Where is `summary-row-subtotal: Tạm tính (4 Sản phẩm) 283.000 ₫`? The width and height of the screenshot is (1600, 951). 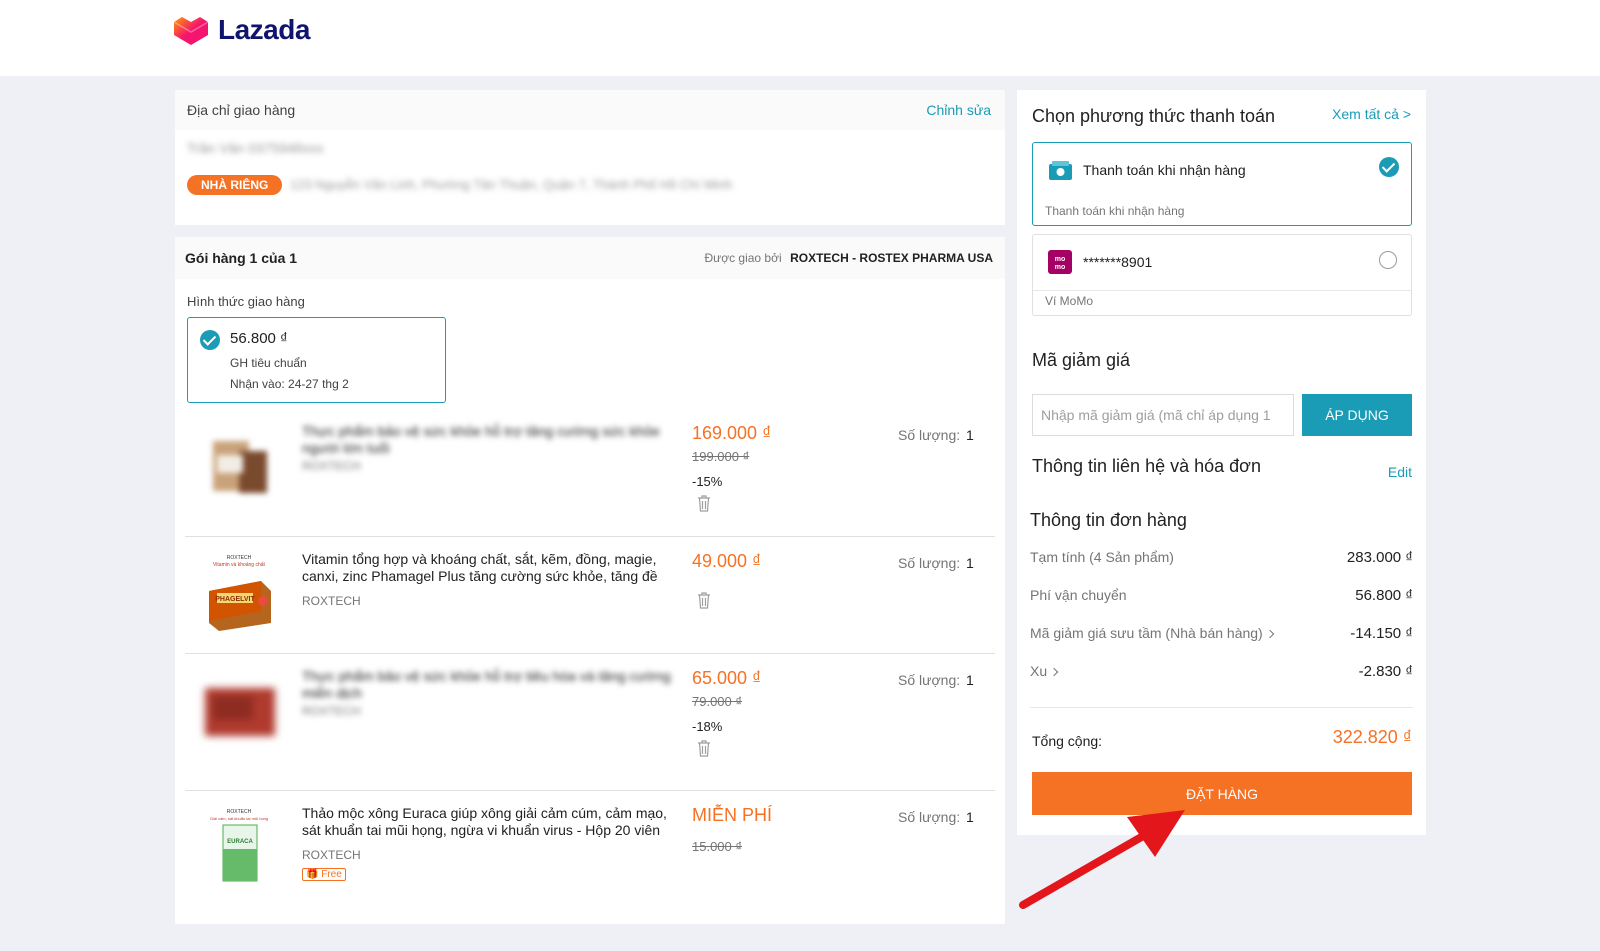 summary-row-subtotal: Tạm tính (4 Sản phẩm) 283.000 ₫ is located at coordinates (1221, 557).